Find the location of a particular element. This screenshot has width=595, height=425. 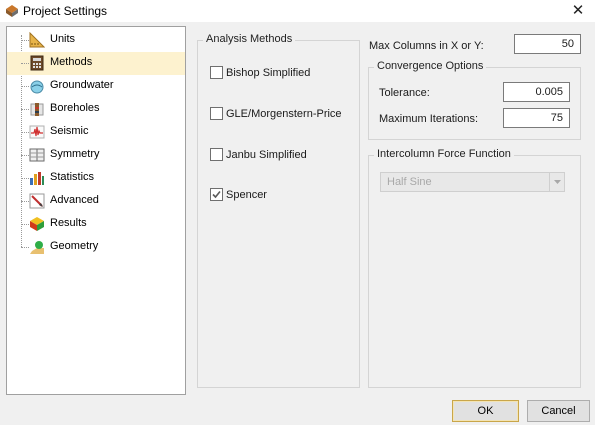

nav-item-units: Units is located at coordinates (96, 40).